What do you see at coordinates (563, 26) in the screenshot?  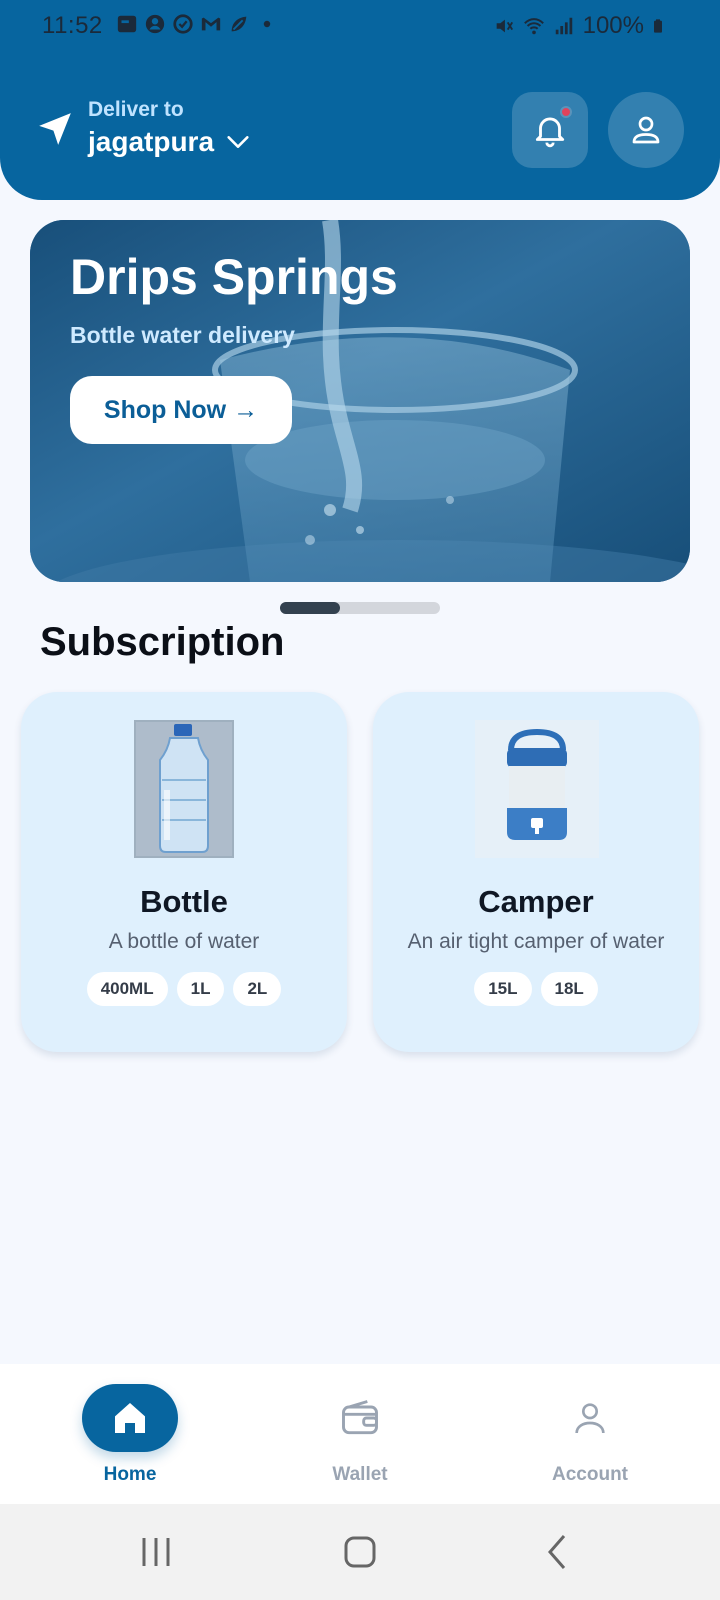 I see `signal-icon` at bounding box center [563, 26].